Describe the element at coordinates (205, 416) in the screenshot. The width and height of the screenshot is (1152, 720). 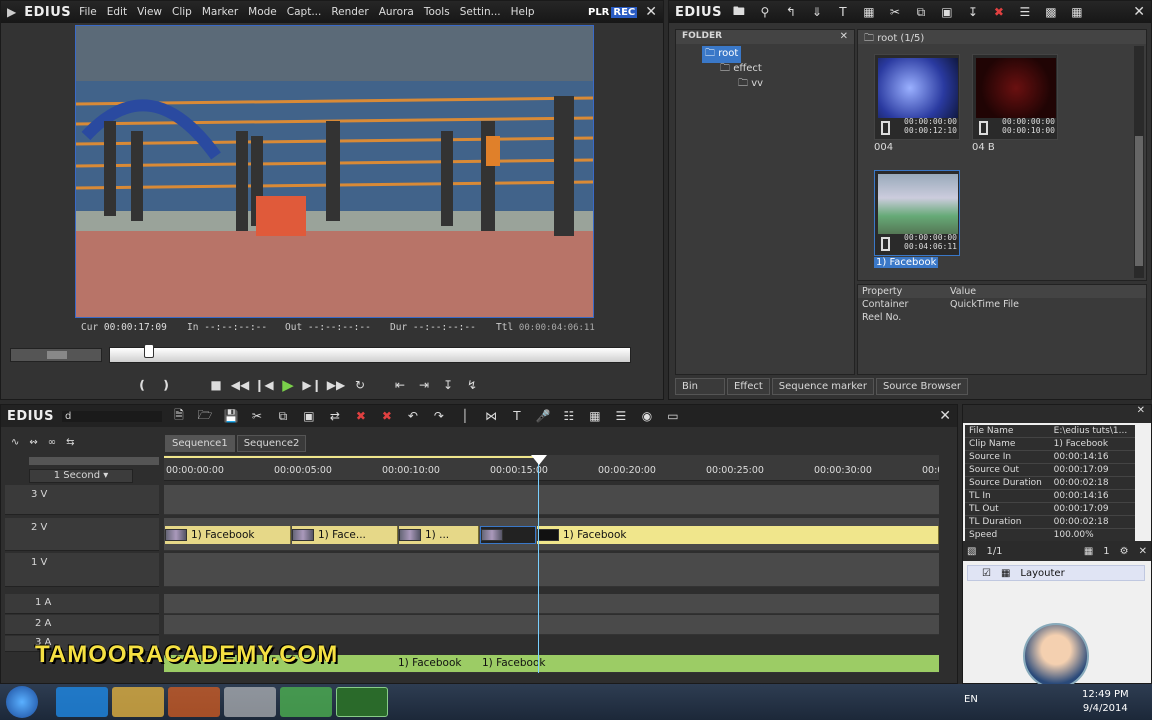
I see `open-icon: 🗁` at that location.